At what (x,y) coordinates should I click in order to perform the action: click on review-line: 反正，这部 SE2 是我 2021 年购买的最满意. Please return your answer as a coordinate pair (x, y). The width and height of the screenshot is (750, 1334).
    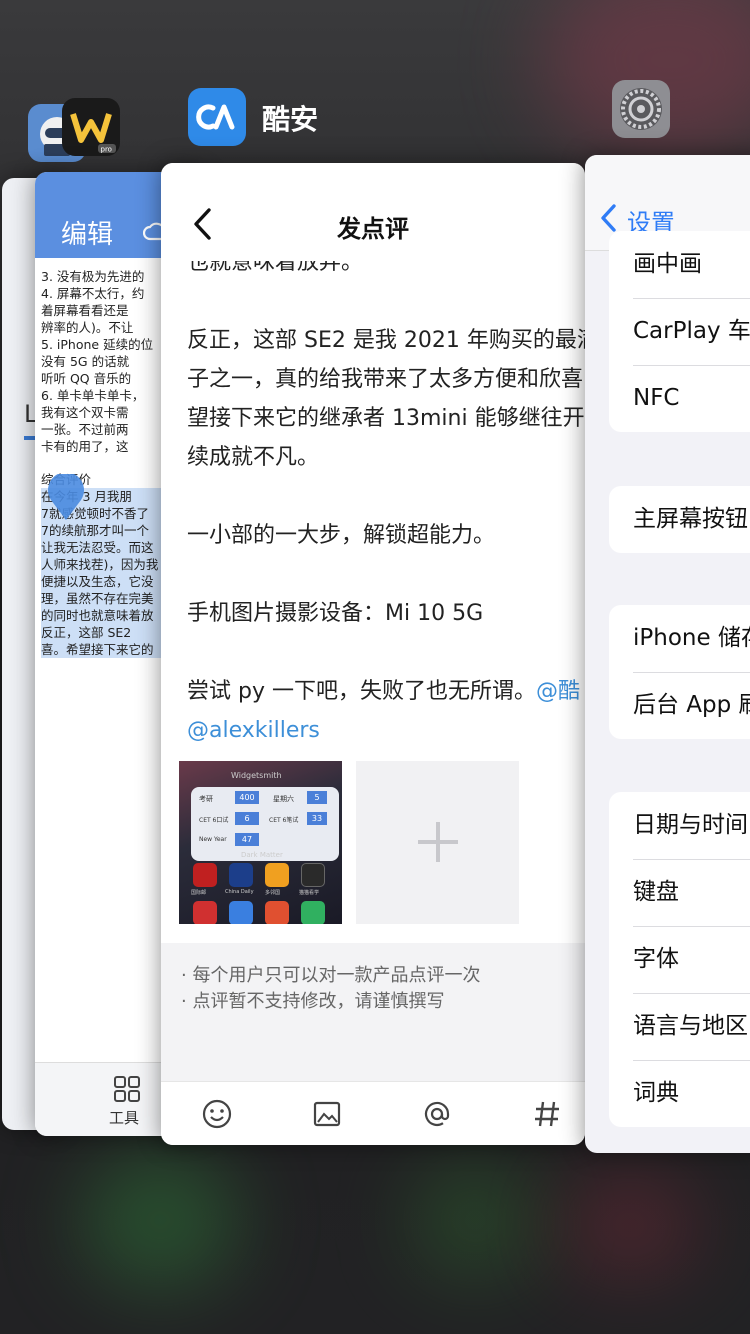
    Looking at the image, I should click on (386, 340).